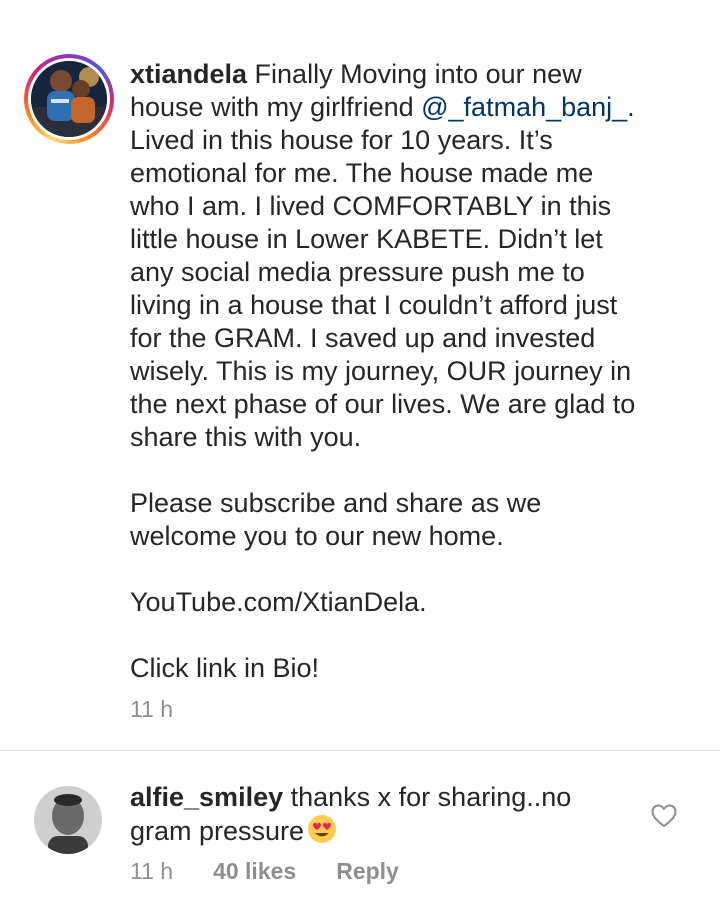 This screenshot has width=720, height=907. Describe the element at coordinates (322, 833) in the screenshot. I see `heart-eyes-emoji` at that location.